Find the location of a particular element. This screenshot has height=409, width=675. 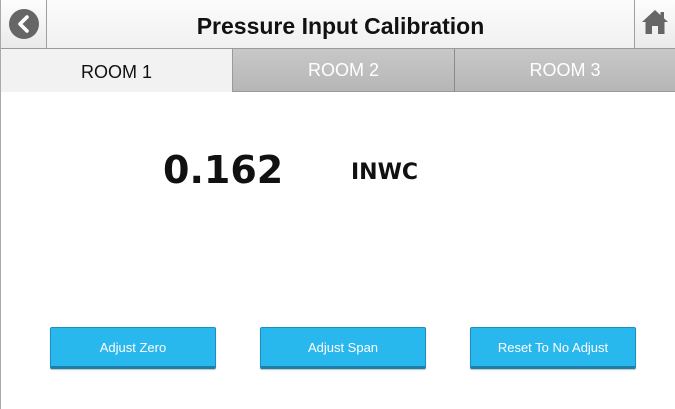

home-button is located at coordinates (654, 24).